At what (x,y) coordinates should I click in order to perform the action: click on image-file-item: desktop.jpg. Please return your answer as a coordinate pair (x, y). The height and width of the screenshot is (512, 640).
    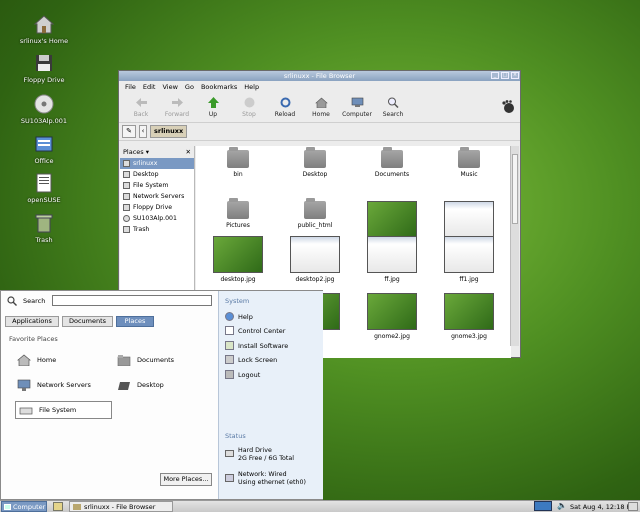
    Looking at the image, I should click on (238, 259).